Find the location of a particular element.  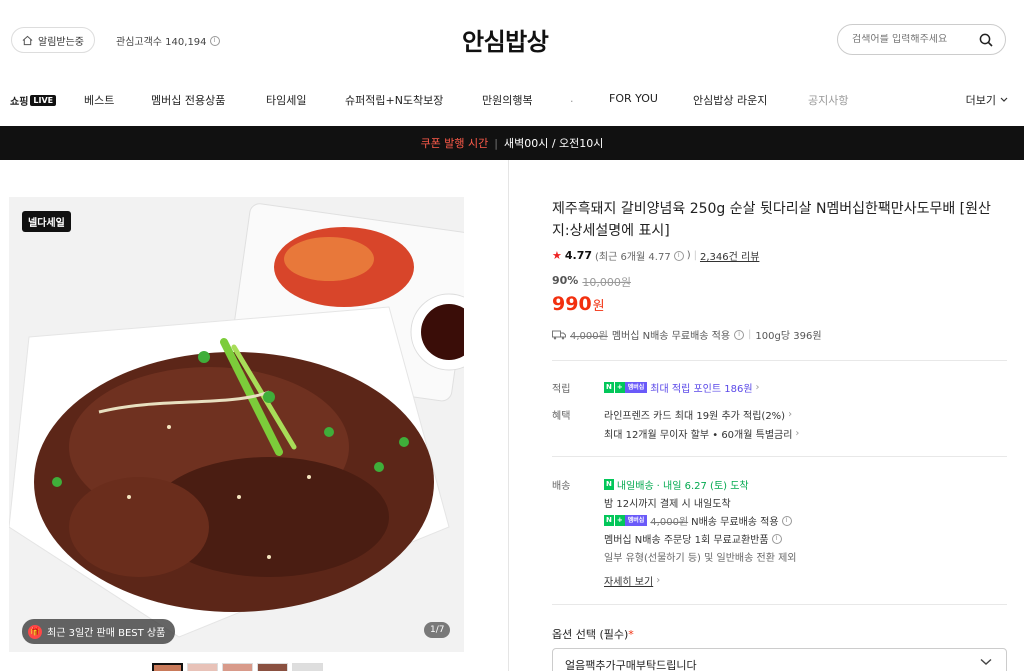

perk-card-row: 라인프렌즈 카드 최대 19원 추가 적립(2%) › is located at coordinates (698, 414).